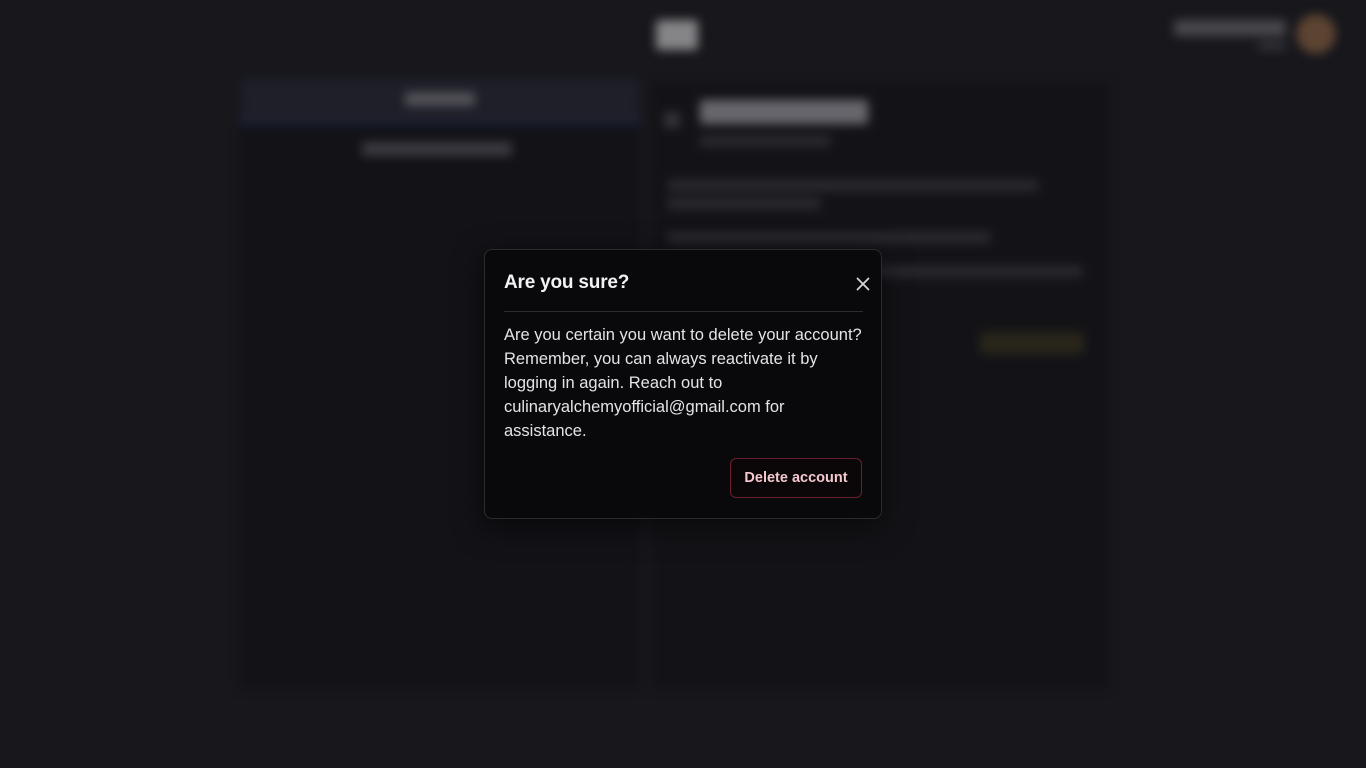 The width and height of the screenshot is (1366, 768). I want to click on delete-account-button: Delete account, so click(796, 478).